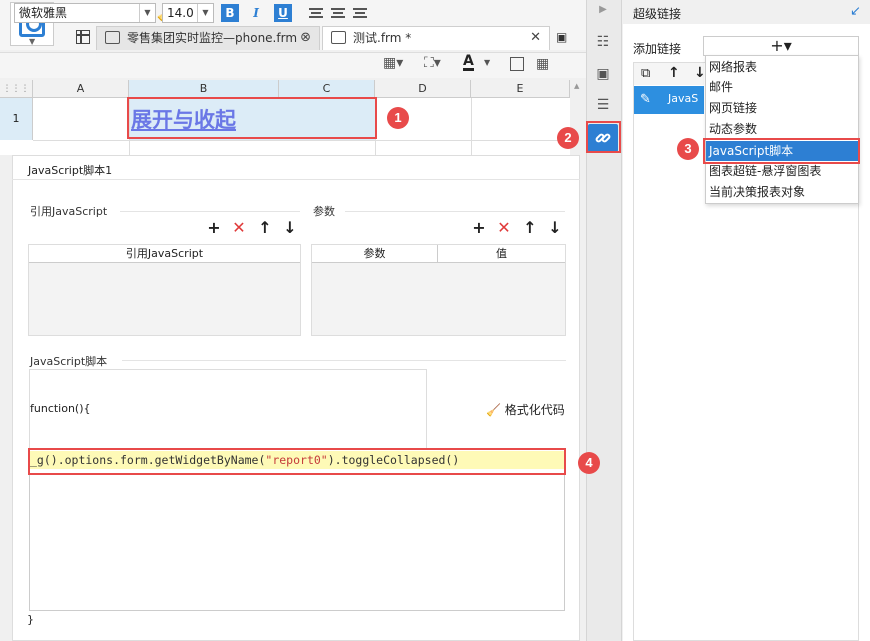  What do you see at coordinates (324, 211) in the screenshot?
I see `param-section-label: 参数` at bounding box center [324, 211].